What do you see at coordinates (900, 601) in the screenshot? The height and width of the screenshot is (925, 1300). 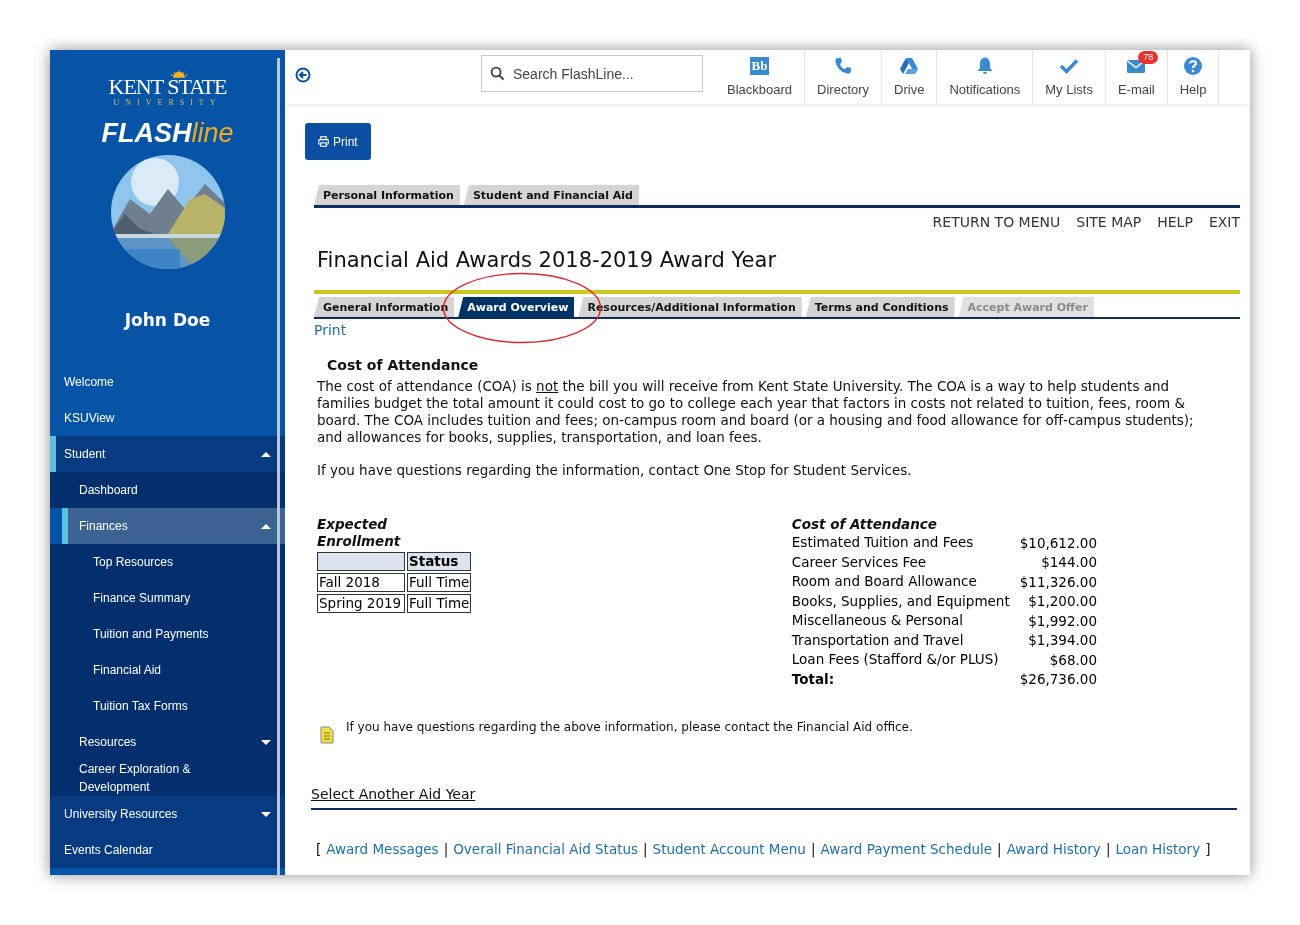 I see `table-cell-text: Books, Supplies, and Equipment` at bounding box center [900, 601].